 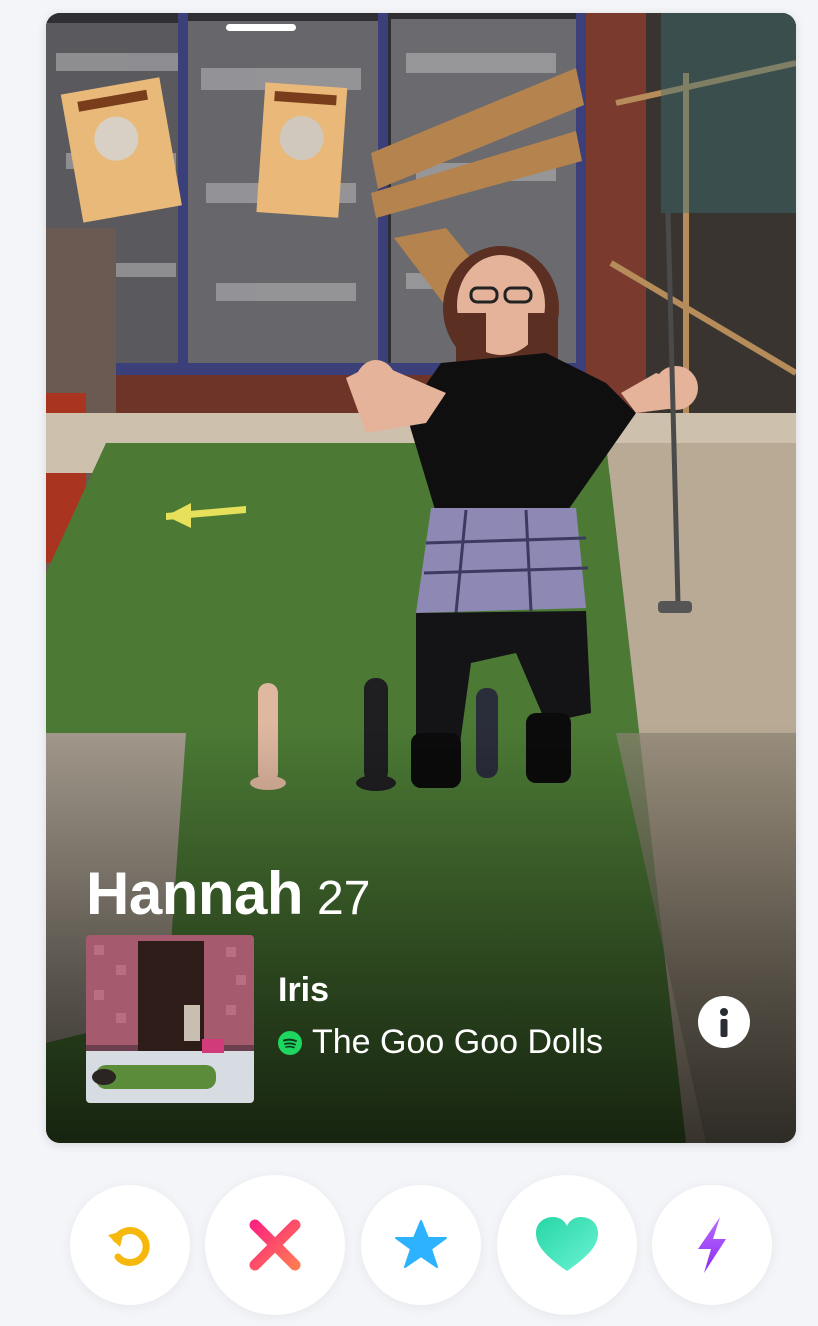 What do you see at coordinates (344, 898) in the screenshot?
I see `profile-age: 27` at bounding box center [344, 898].